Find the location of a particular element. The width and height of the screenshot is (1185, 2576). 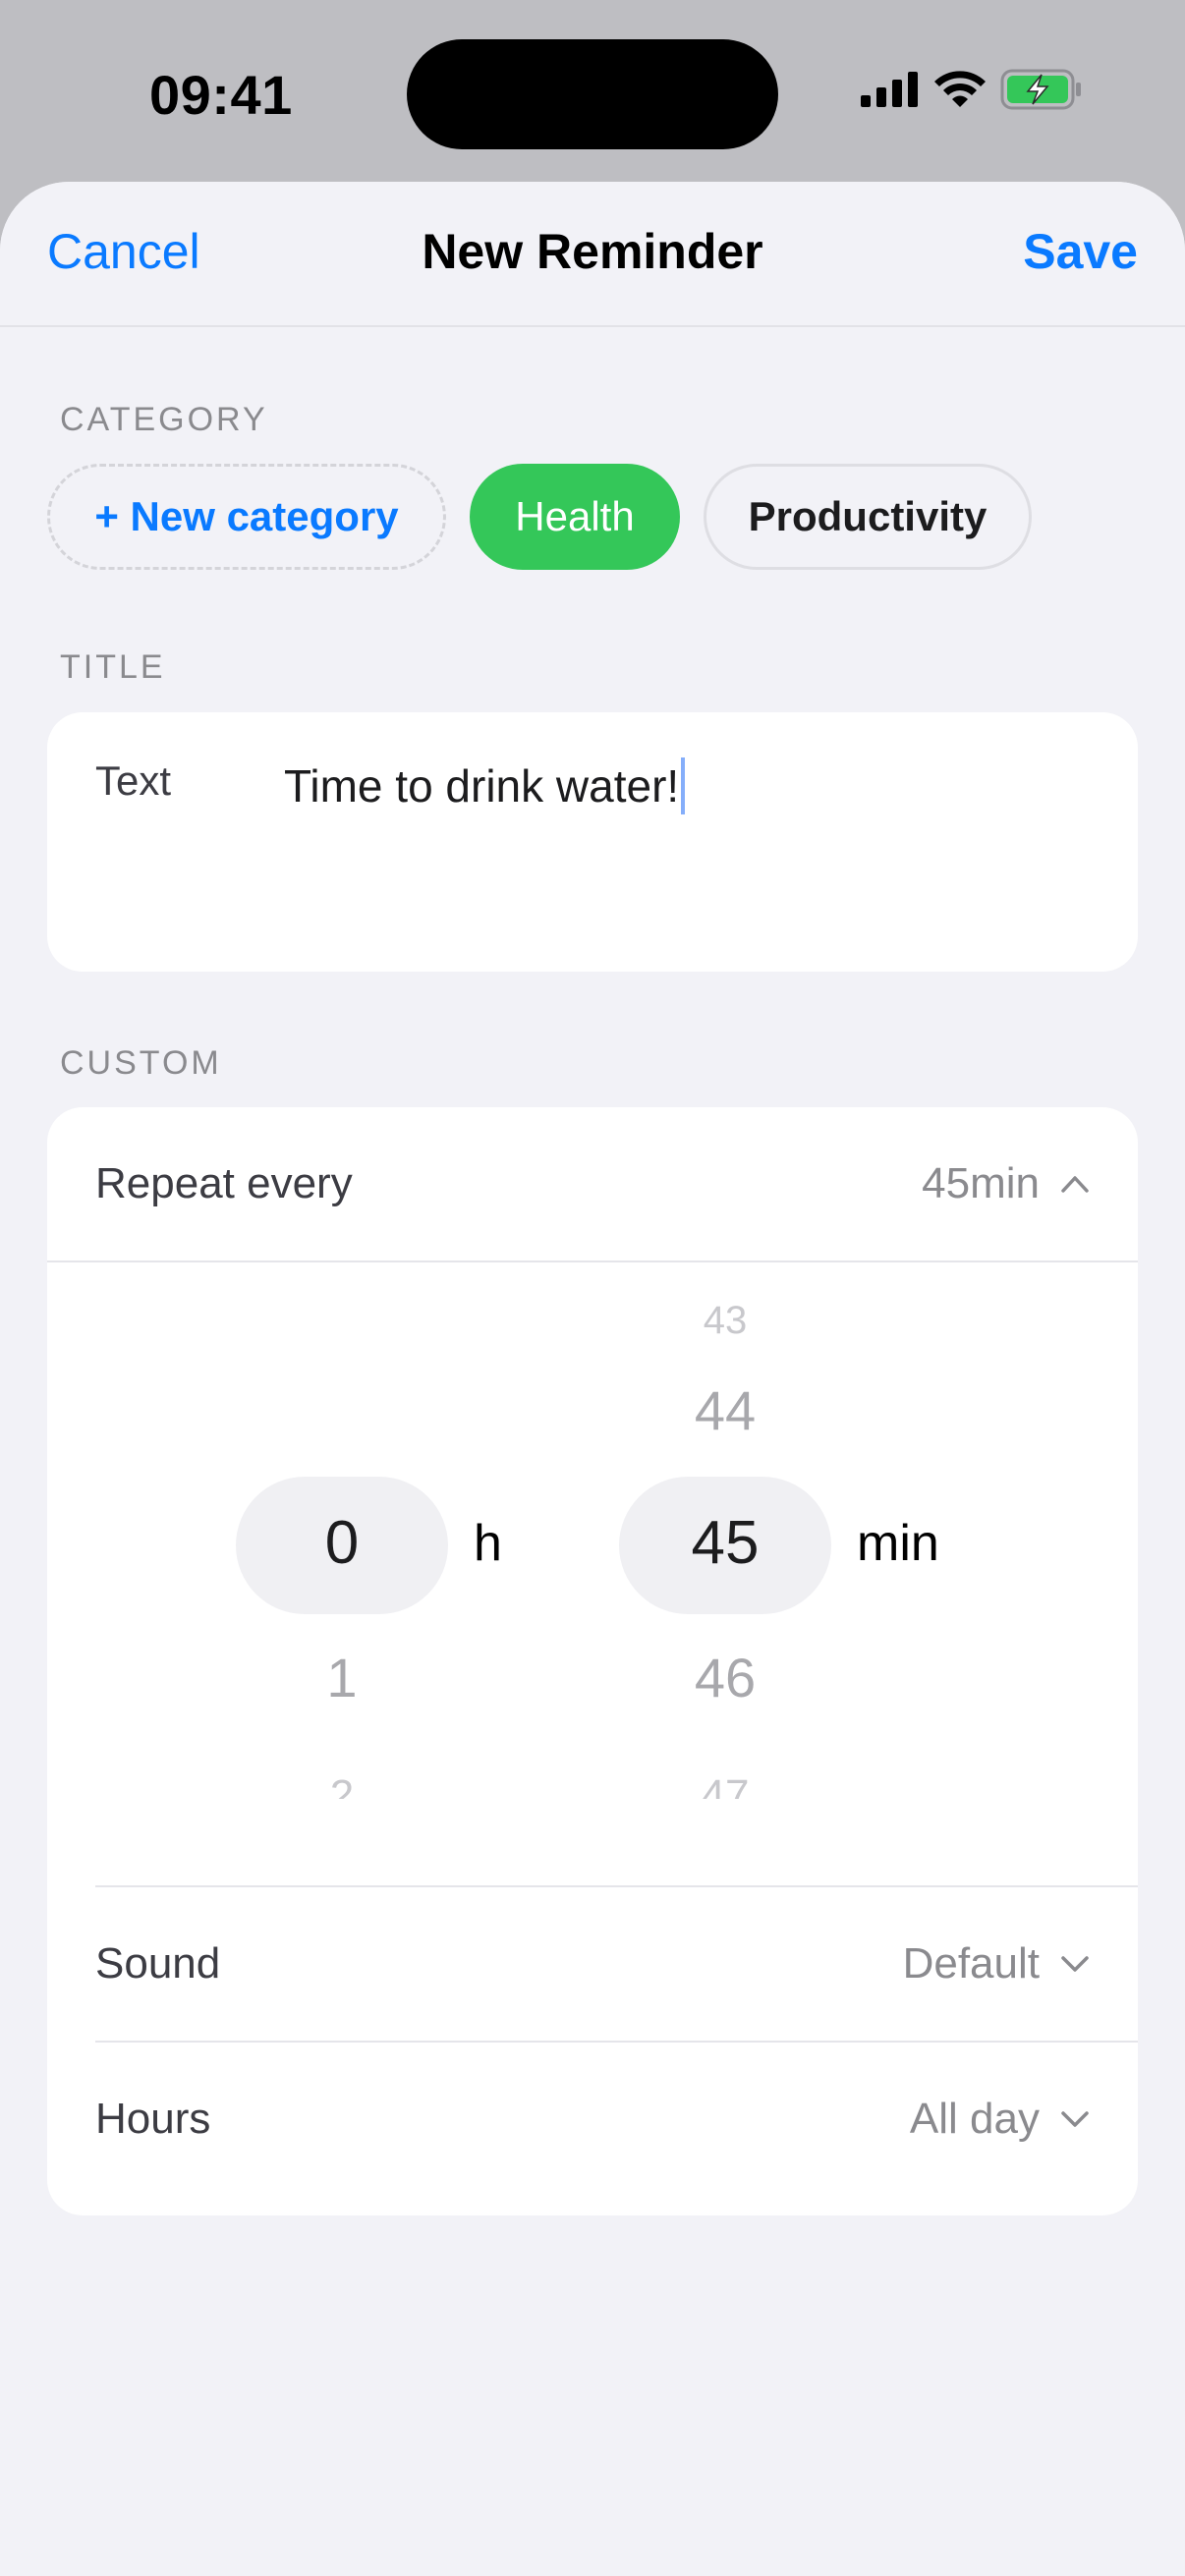

sound-row: Sound Default is located at coordinates (592, 1964).